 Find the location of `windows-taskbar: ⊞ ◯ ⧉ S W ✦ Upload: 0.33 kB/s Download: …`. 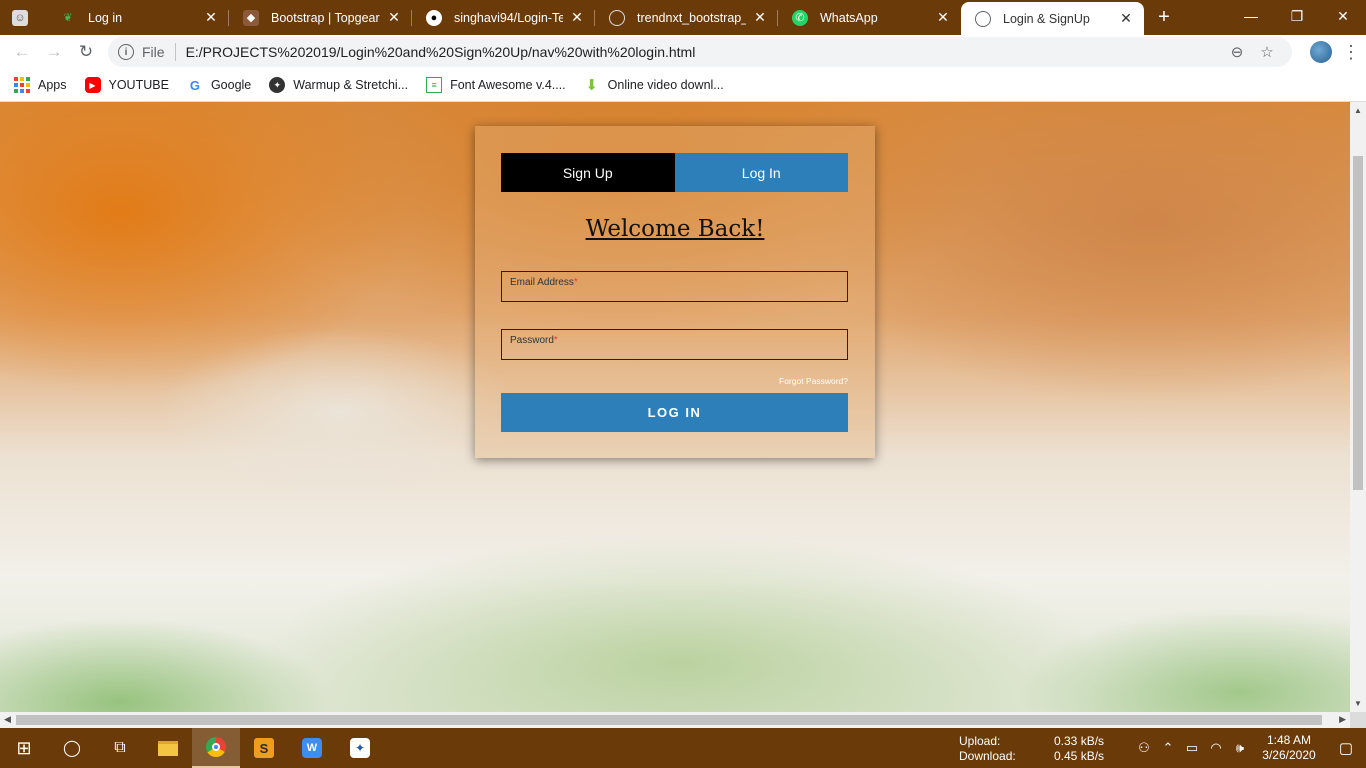

windows-taskbar: ⊞ ◯ ⧉ S W ✦ Upload: 0.33 kB/s Download: … is located at coordinates (683, 748).